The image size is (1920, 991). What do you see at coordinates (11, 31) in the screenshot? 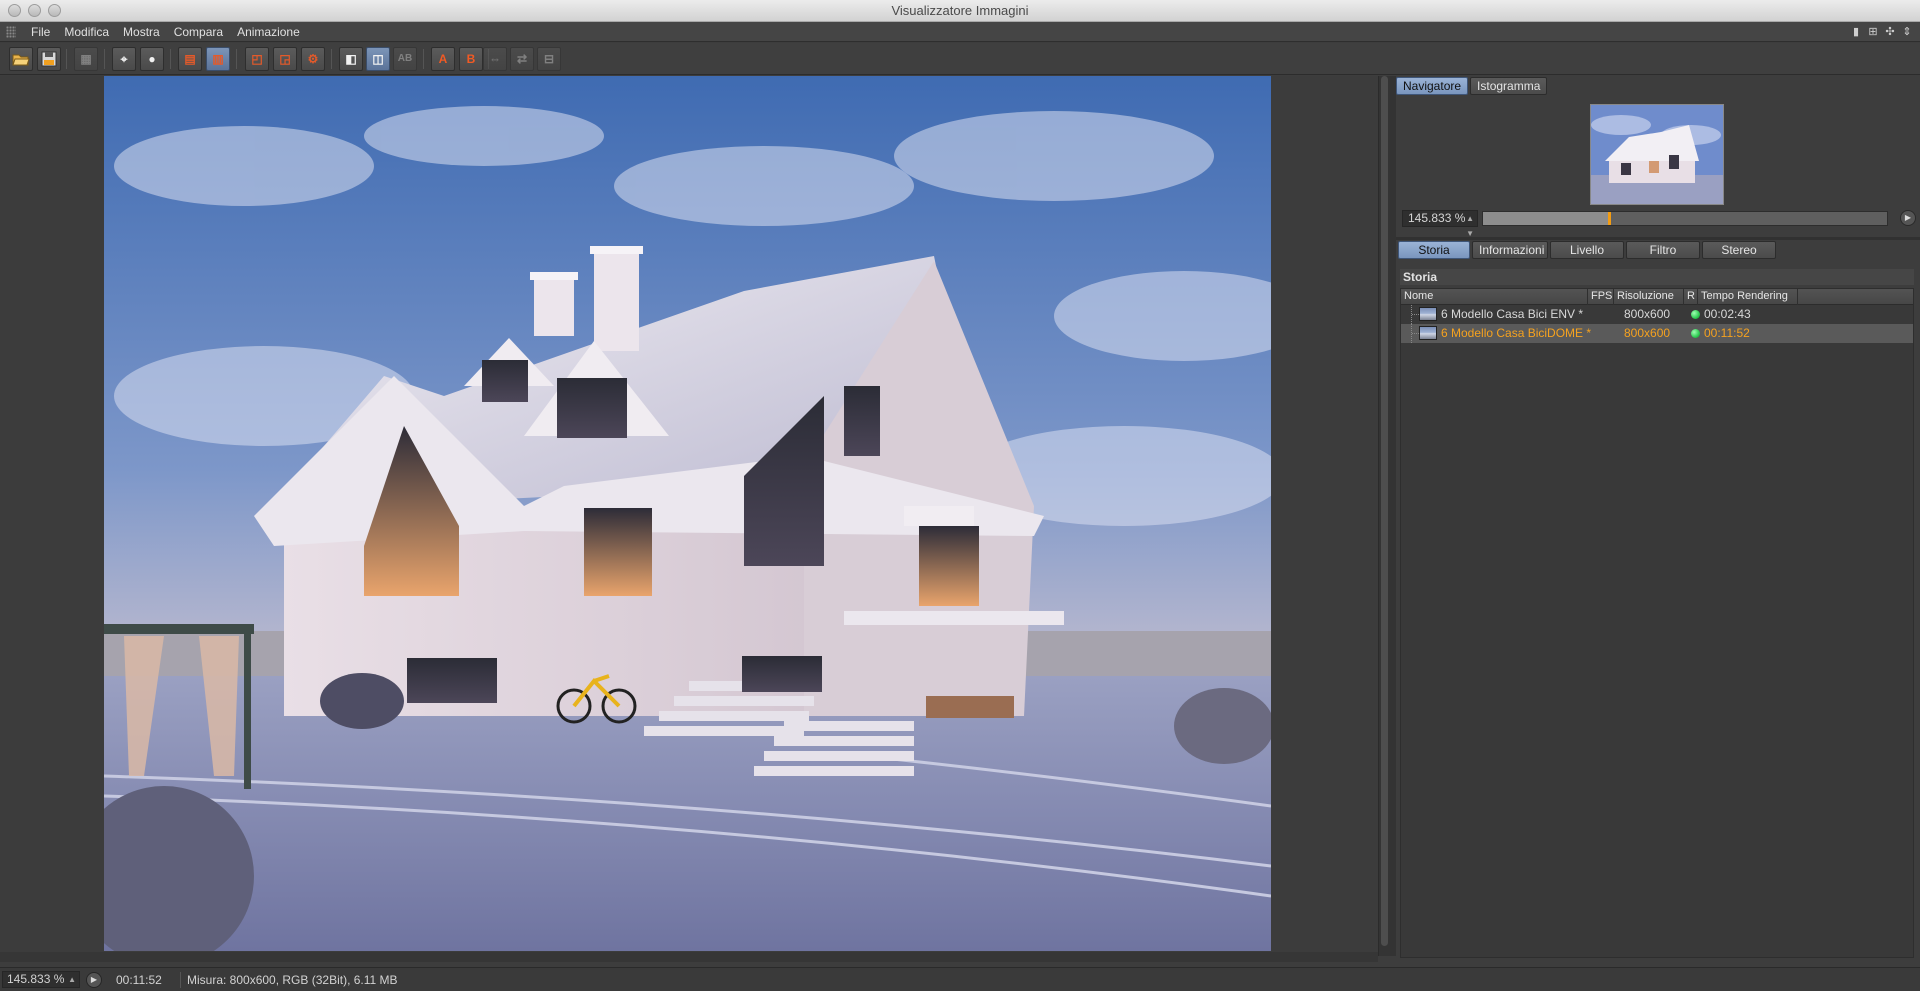
I see `grip-icon` at bounding box center [11, 31].